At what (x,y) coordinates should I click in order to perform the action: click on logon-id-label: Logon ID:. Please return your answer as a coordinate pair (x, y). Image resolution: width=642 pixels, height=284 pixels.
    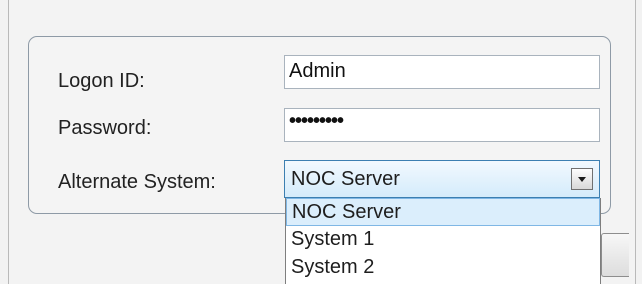
    Looking at the image, I should click on (101, 81).